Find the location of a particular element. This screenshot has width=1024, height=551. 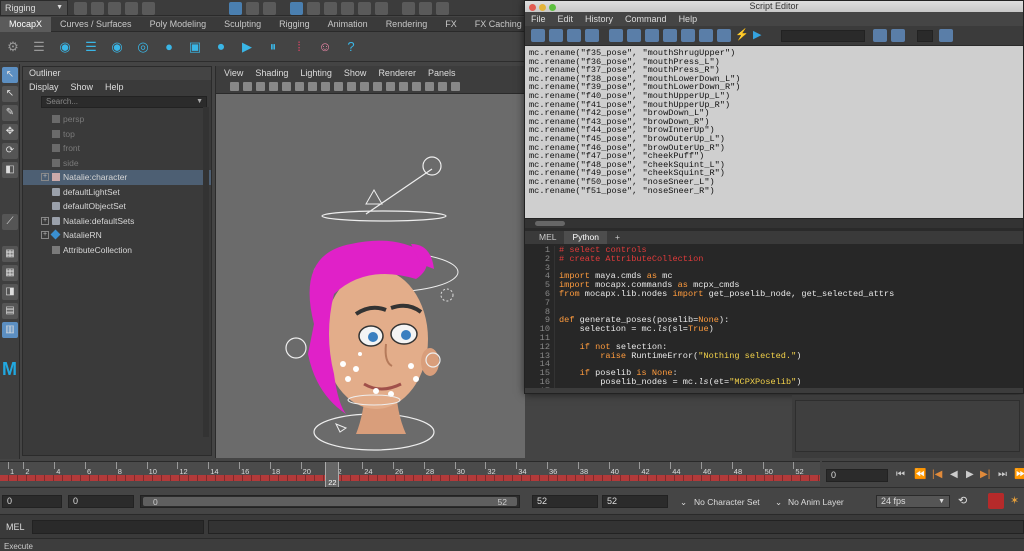

outliner-layout-icon: ▥ is located at coordinates (10, 330).